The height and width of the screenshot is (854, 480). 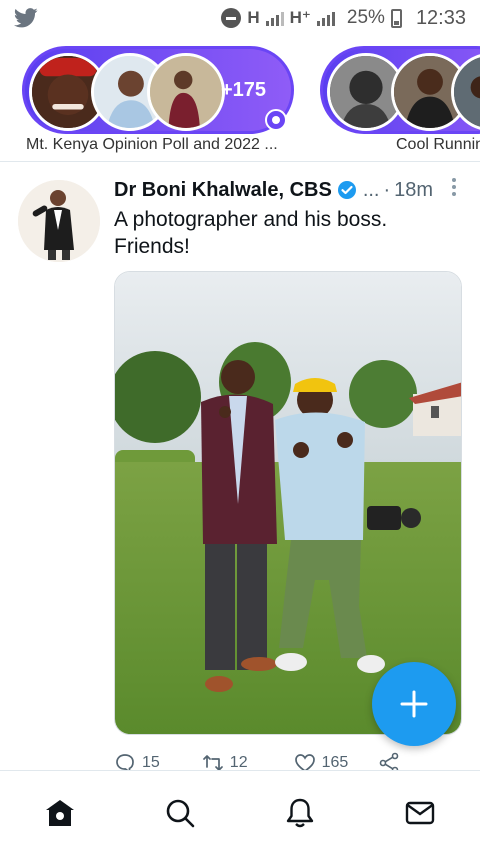 What do you see at coordinates (59, 221) in the screenshot?
I see `tweet-author-avatar` at bounding box center [59, 221].